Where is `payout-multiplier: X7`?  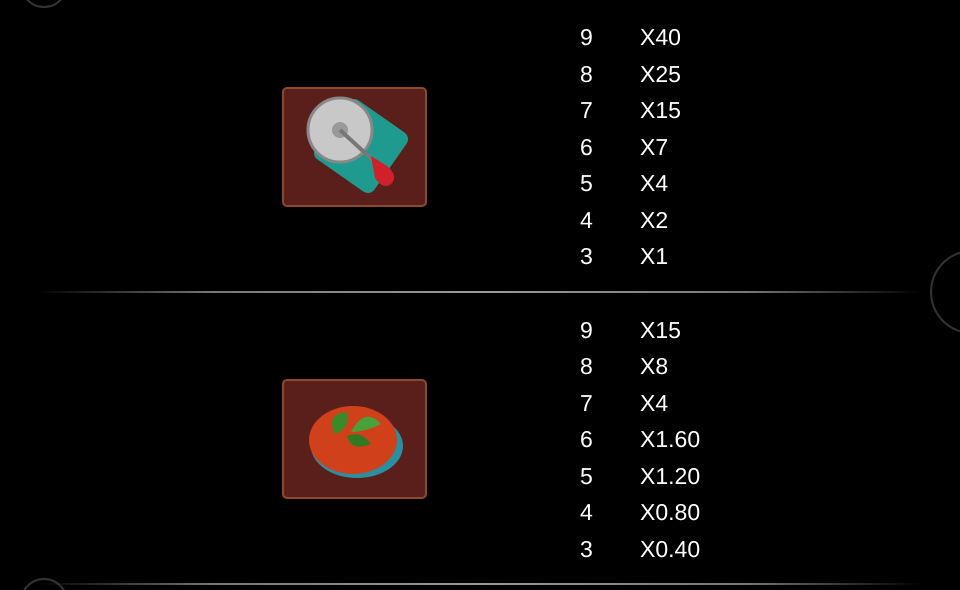
payout-multiplier: X7 is located at coordinates (655, 147).